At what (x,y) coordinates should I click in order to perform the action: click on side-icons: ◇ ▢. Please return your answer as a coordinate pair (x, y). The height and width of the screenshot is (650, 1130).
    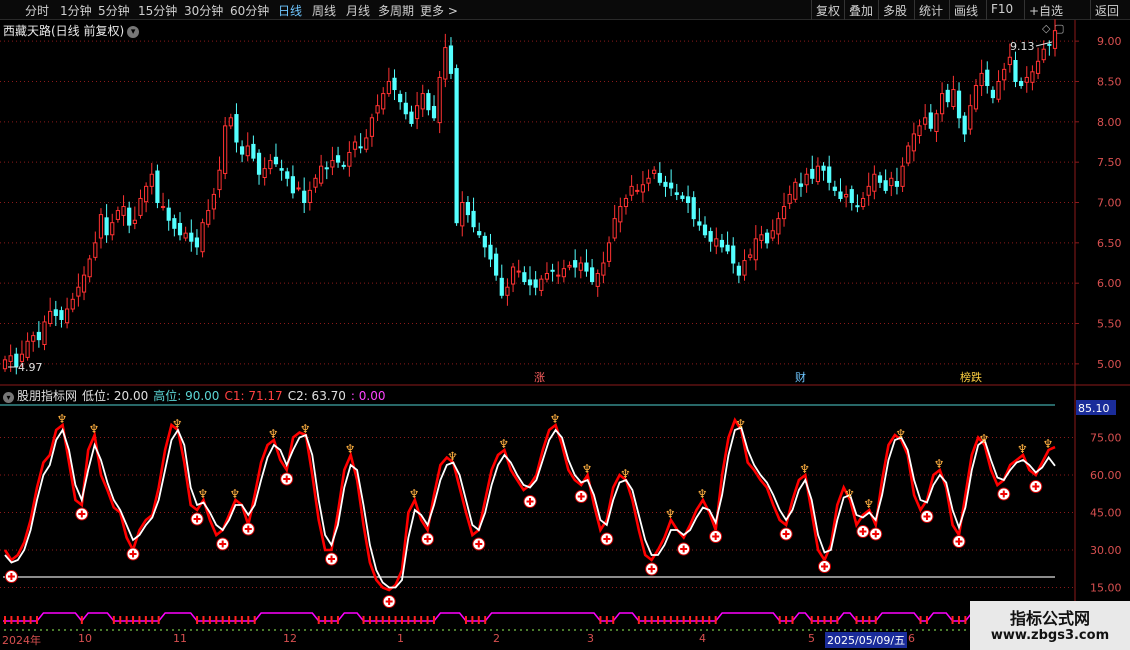
    Looking at the image, I should click on (1053, 28).